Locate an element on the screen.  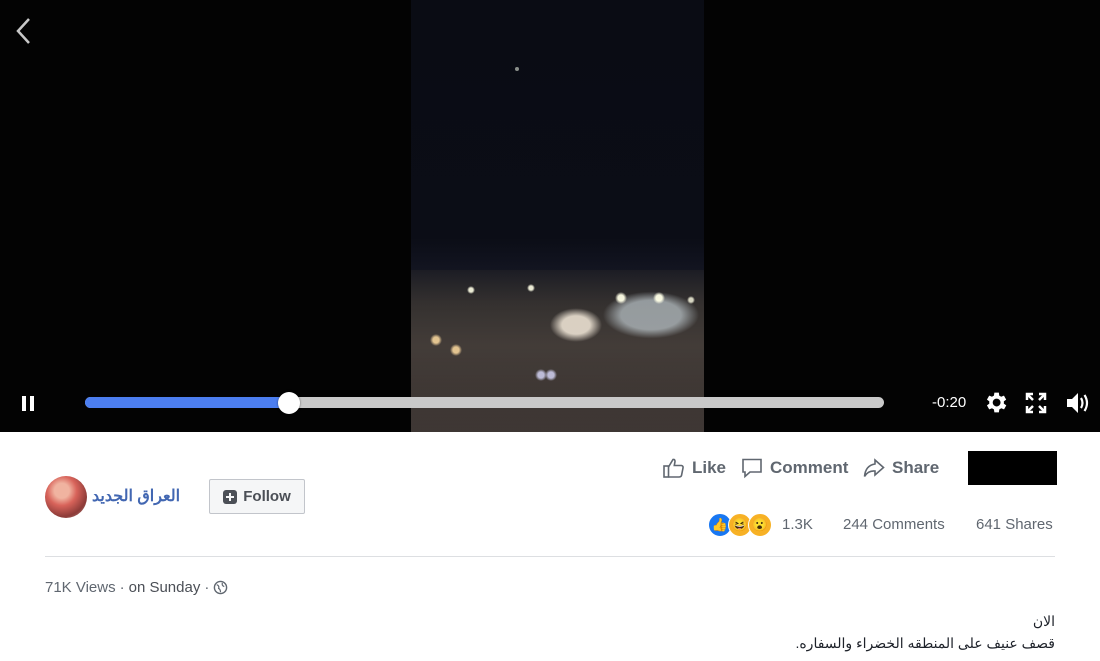
views-count: 71K Views is located at coordinates (80, 587).